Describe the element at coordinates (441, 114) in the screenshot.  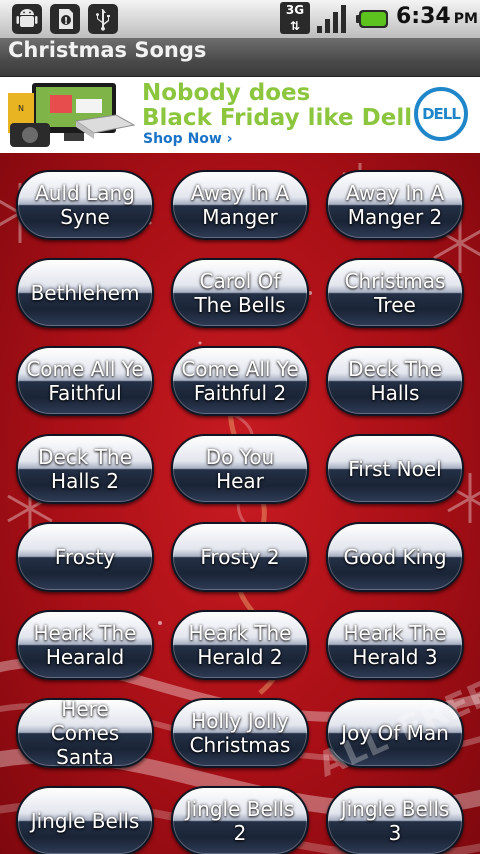
I see `dell-logo: DELL` at that location.